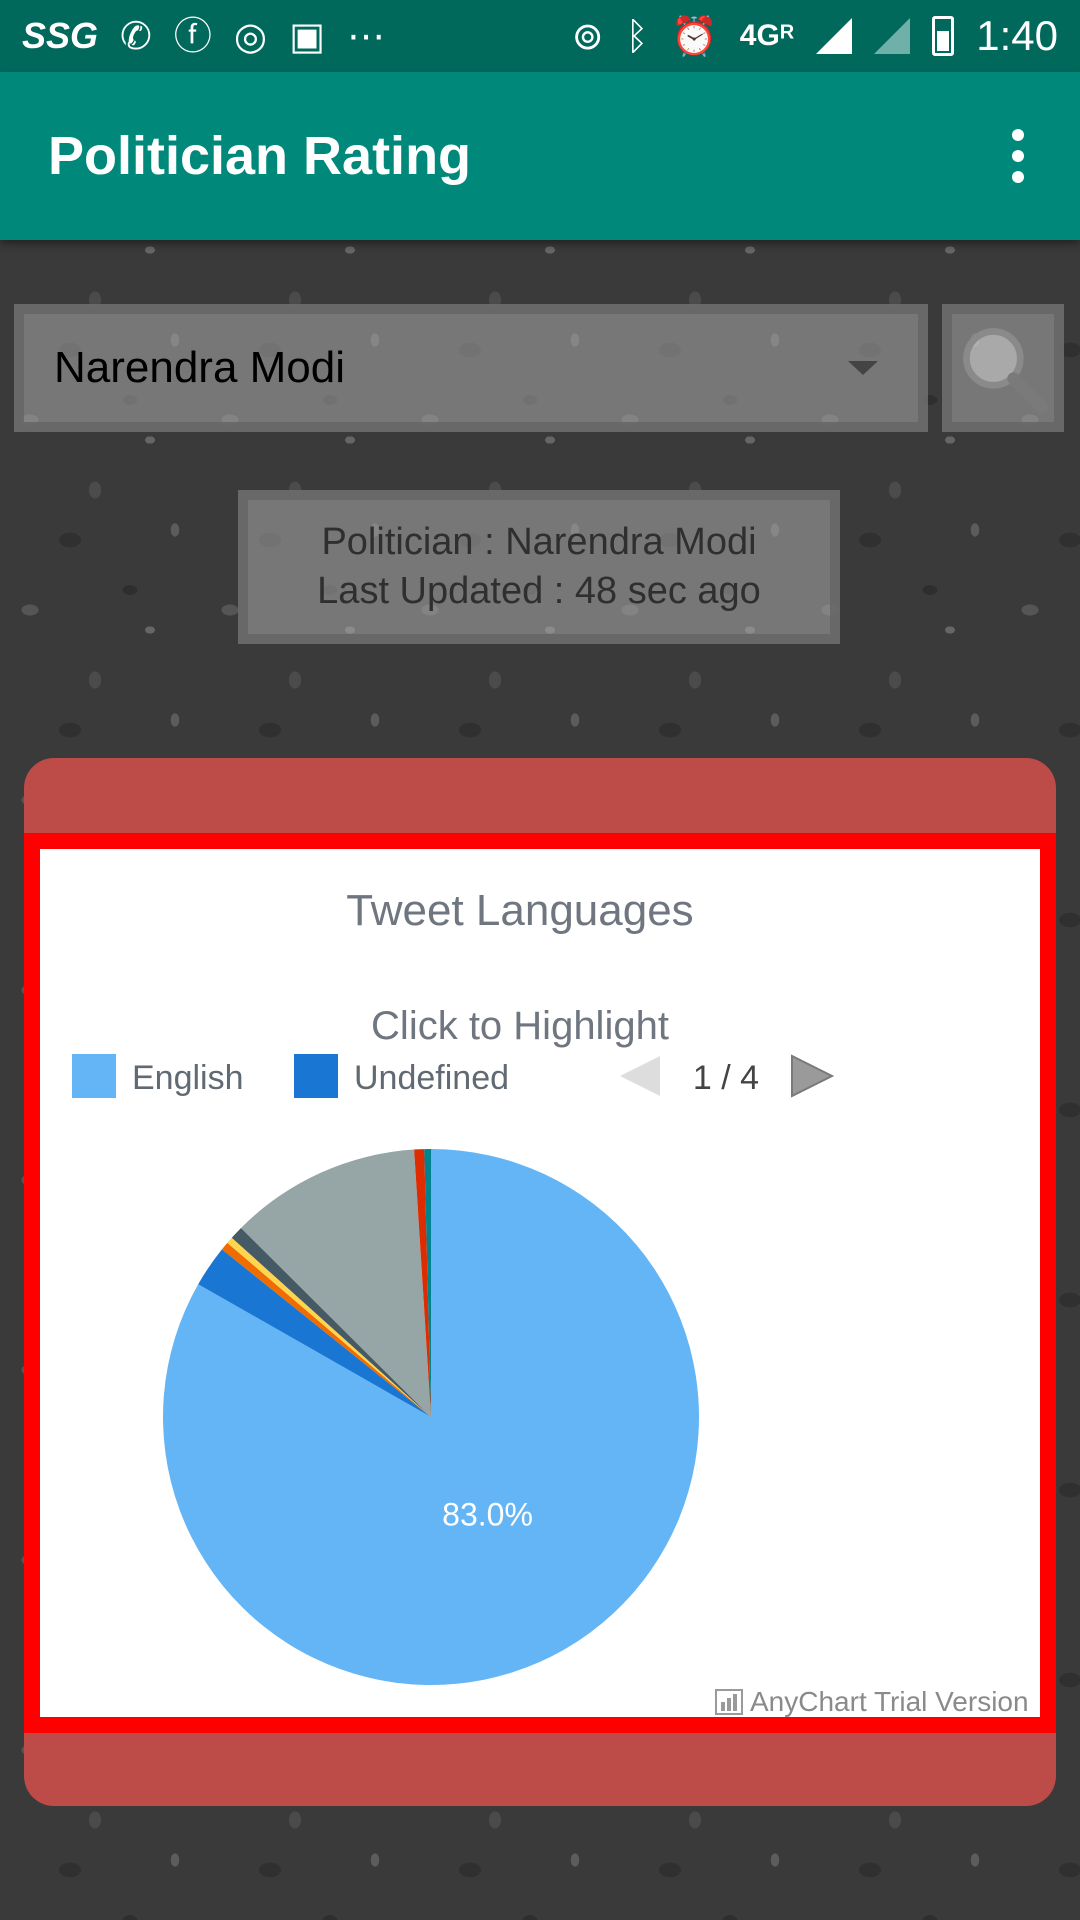 This screenshot has height=1920, width=1080. Describe the element at coordinates (1017, 35) in the screenshot. I see `clock: 1:40` at that location.